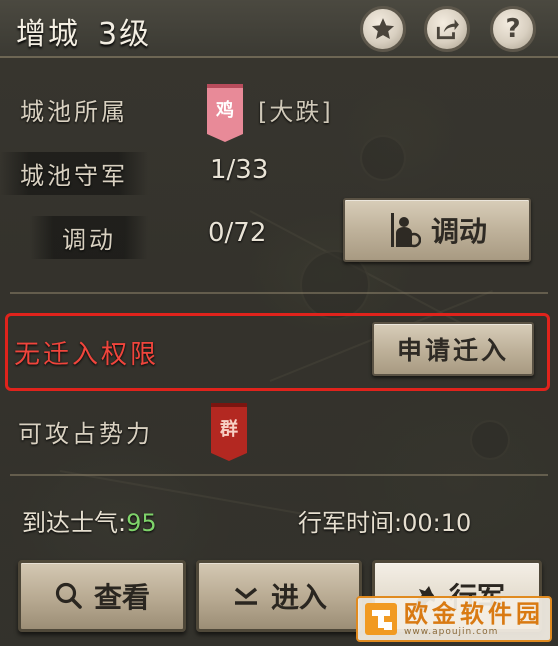 Image resolution: width=558 pixels, height=646 pixels. I want to click on star-icon, so click(383, 28).